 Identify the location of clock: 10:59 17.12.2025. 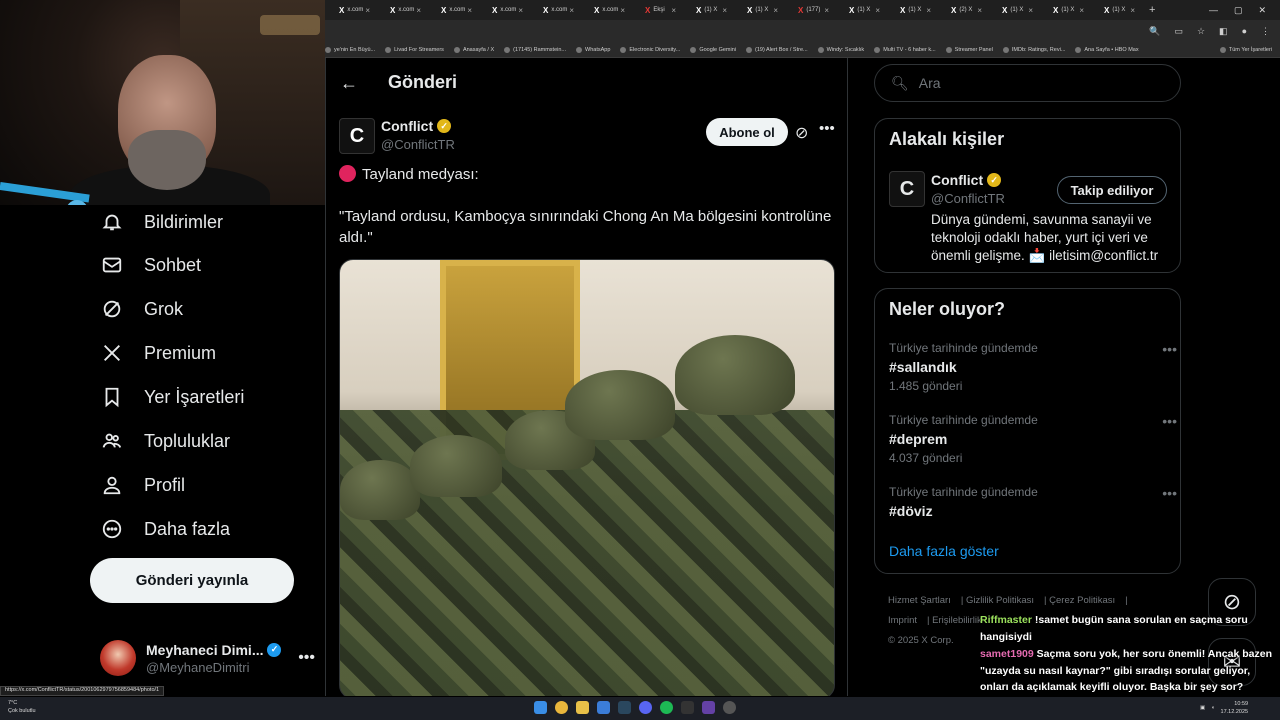
(1235, 708).